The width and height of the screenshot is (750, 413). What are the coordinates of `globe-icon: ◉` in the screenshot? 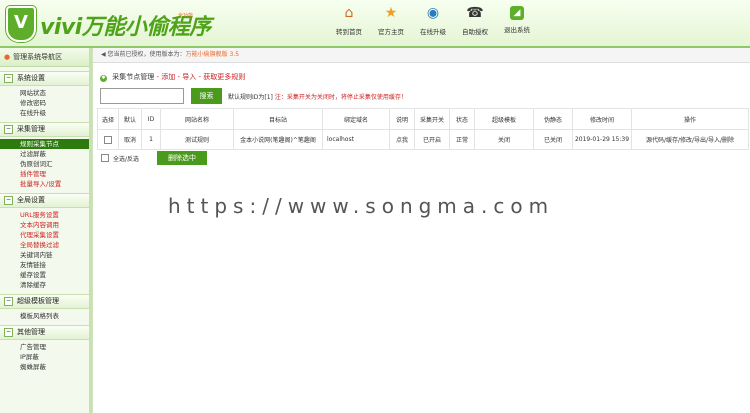 It's located at (433, 13).